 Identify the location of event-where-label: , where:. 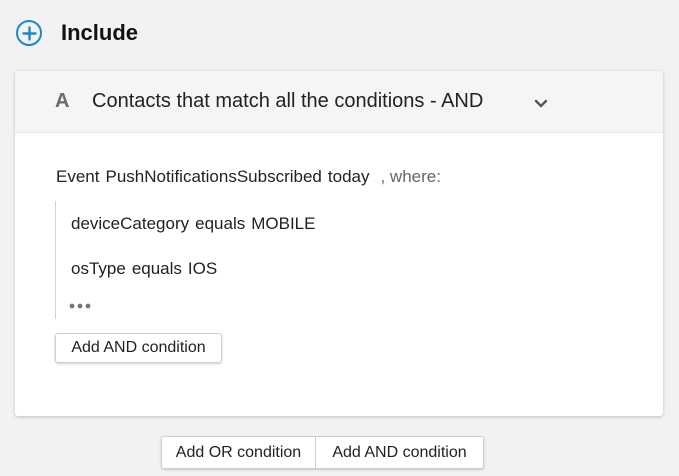
(410, 176).